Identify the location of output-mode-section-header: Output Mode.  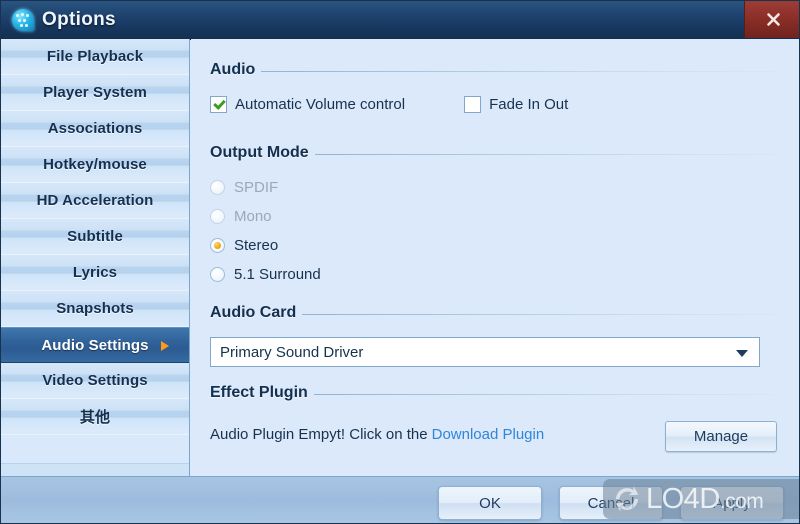
(495, 153).